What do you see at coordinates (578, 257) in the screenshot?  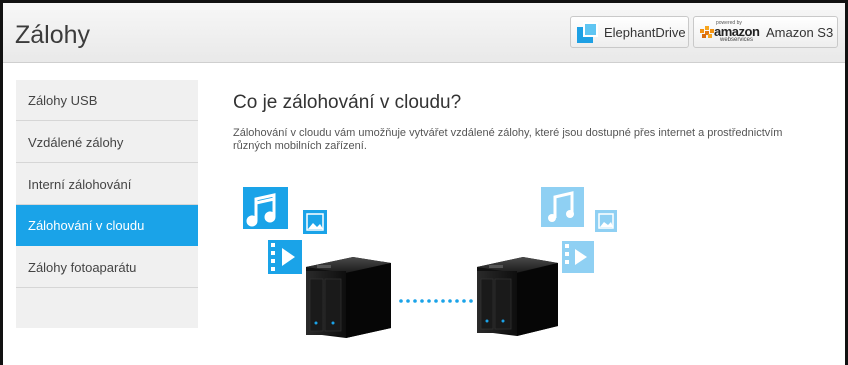 I see `video-icon-faded` at bounding box center [578, 257].